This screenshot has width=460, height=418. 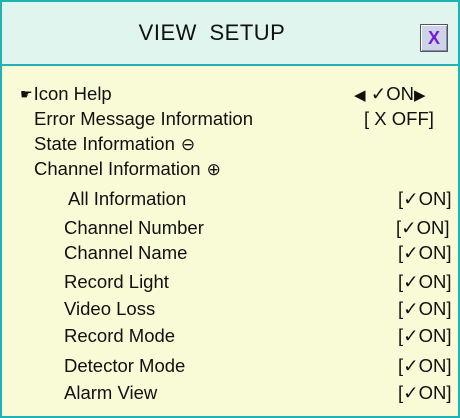 What do you see at coordinates (230, 393) in the screenshot?
I see `menu-item-alarm-view: Alarm View [✓ON]` at bounding box center [230, 393].